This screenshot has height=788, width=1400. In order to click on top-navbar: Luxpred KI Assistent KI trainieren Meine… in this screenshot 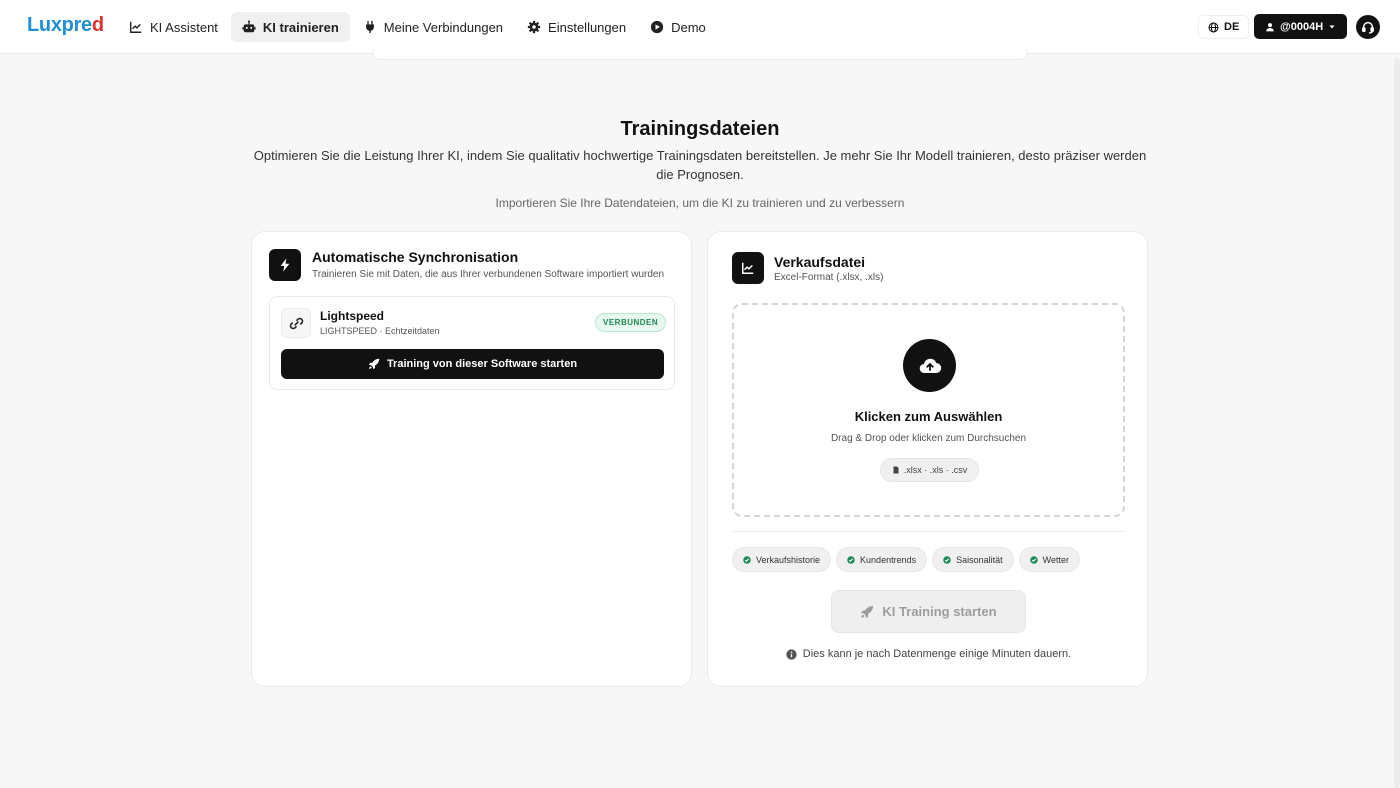, I will do `click(700, 27)`.